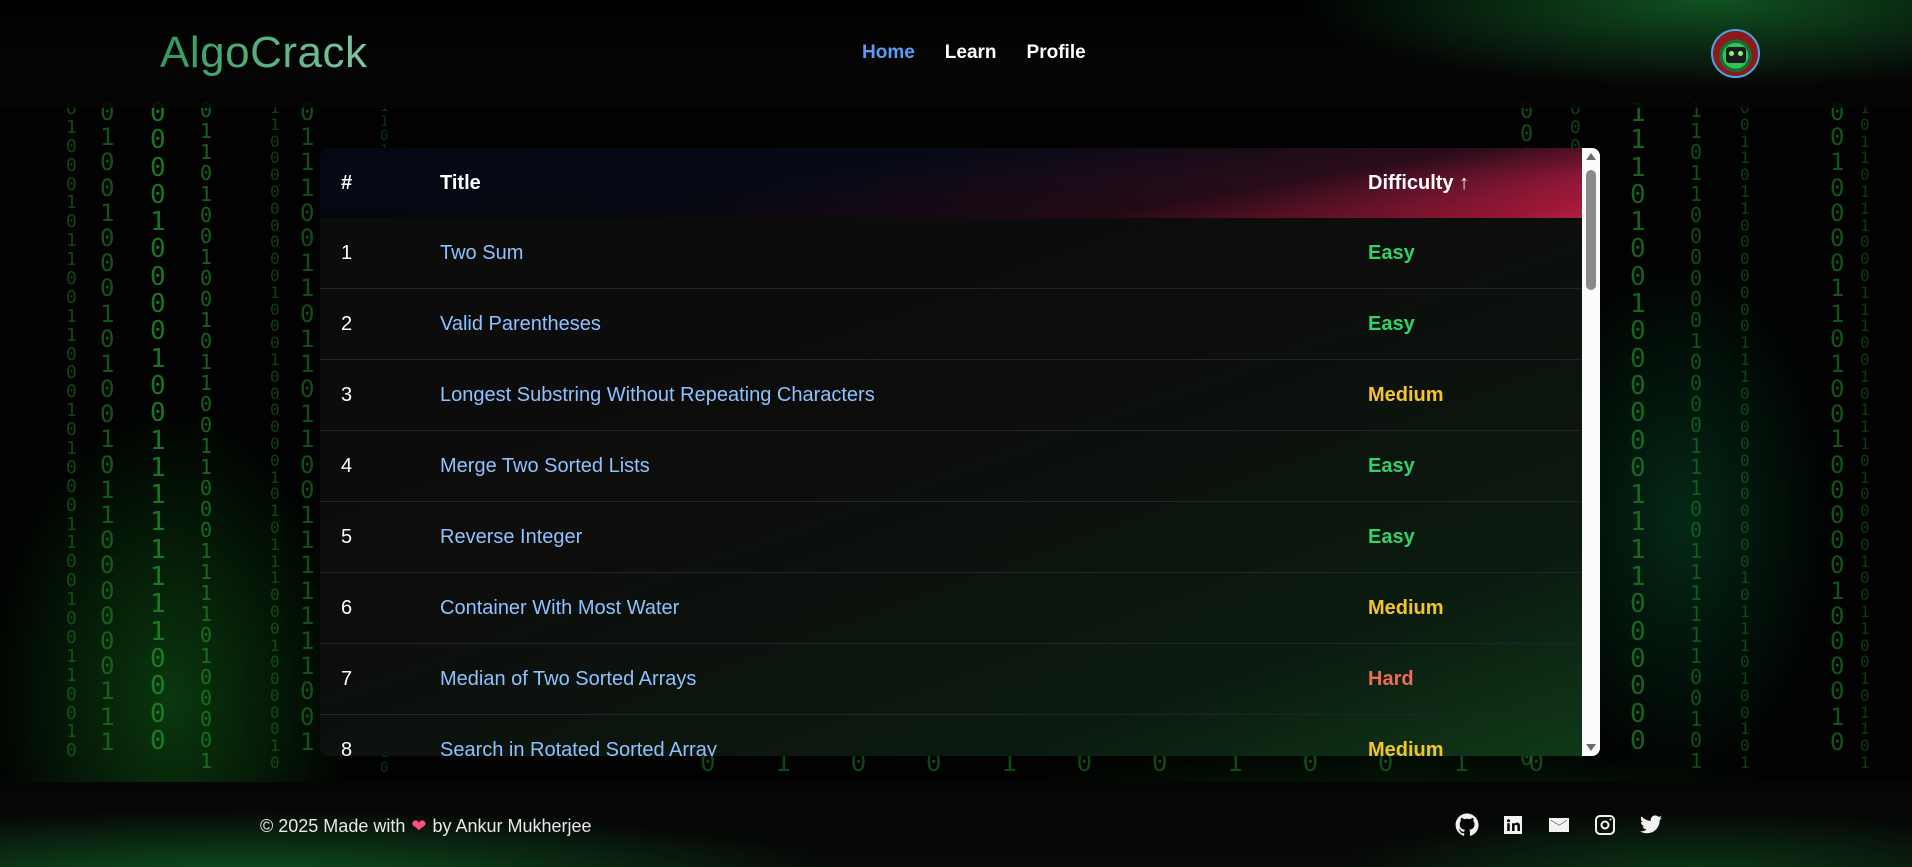  What do you see at coordinates (1651, 825) in the screenshot?
I see `twitter-icon` at bounding box center [1651, 825].